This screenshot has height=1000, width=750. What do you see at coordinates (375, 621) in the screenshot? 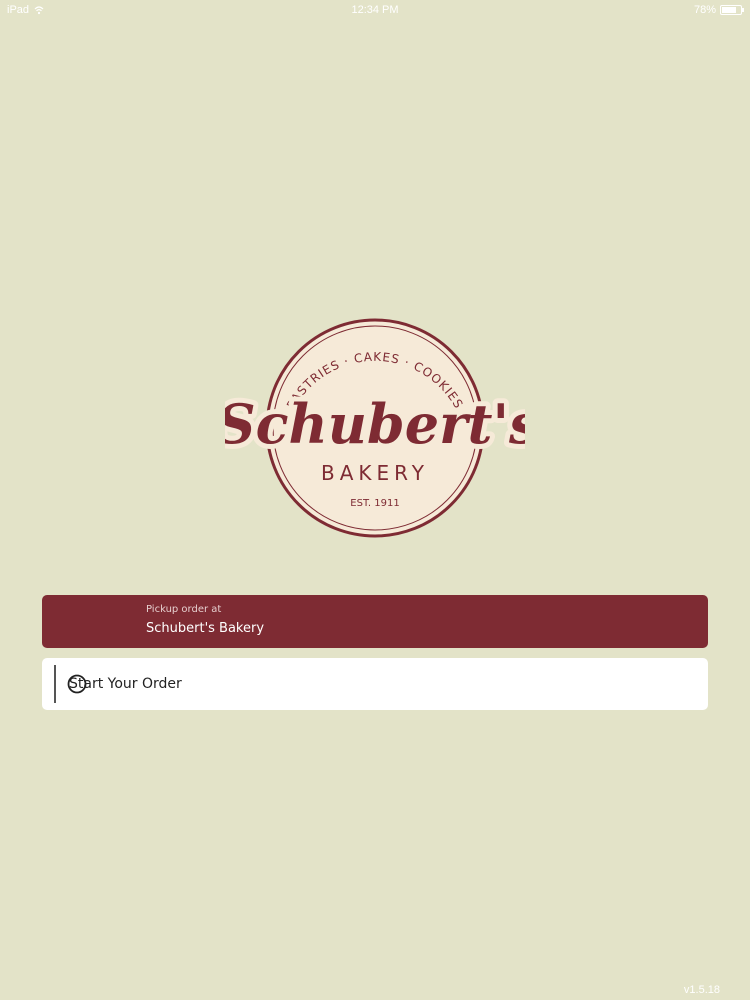
I see `pickup-location-card: Pickup order at Schubert's Bakery` at bounding box center [375, 621].